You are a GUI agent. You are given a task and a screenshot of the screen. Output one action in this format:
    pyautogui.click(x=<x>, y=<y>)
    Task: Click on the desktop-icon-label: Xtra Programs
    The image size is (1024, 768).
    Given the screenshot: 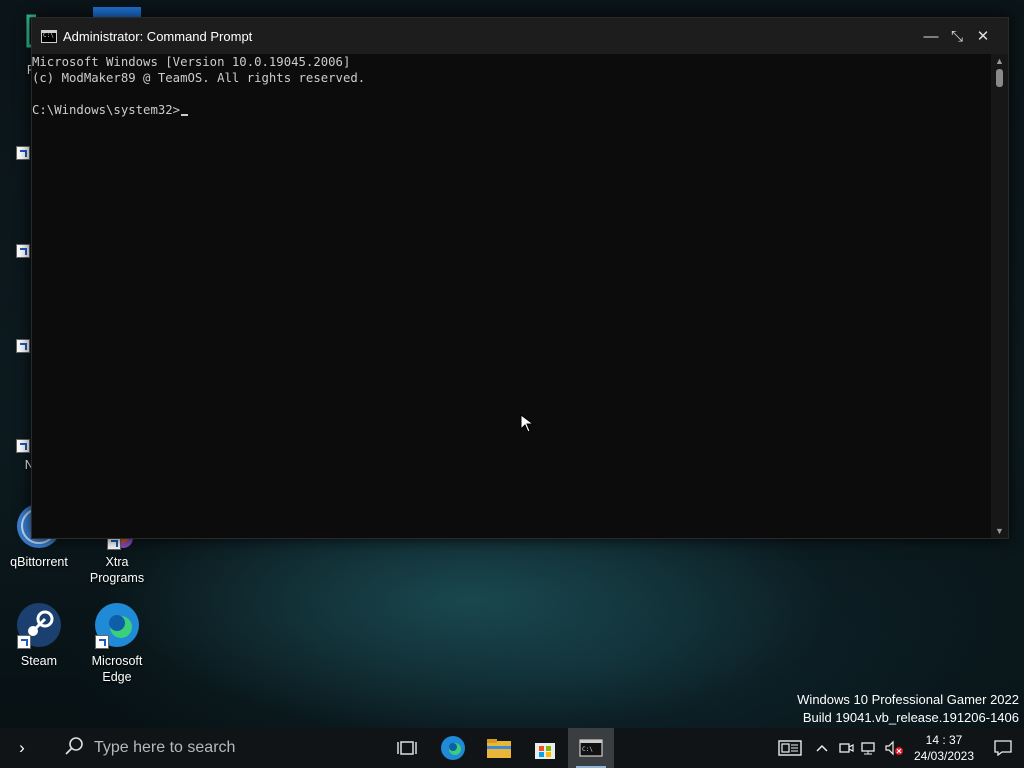 What is the action you would take?
    pyautogui.click(x=117, y=570)
    